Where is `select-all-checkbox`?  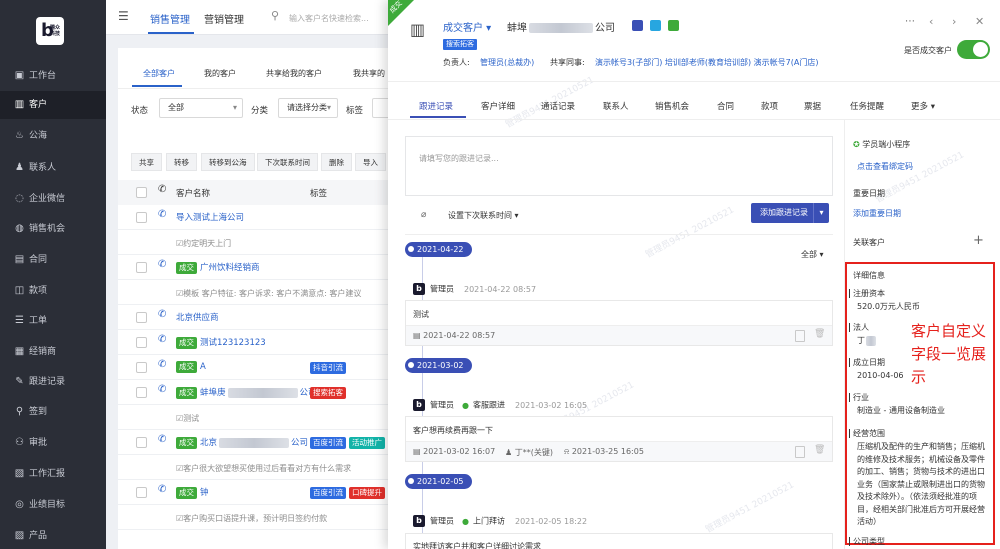 select-all-checkbox is located at coordinates (141, 192).